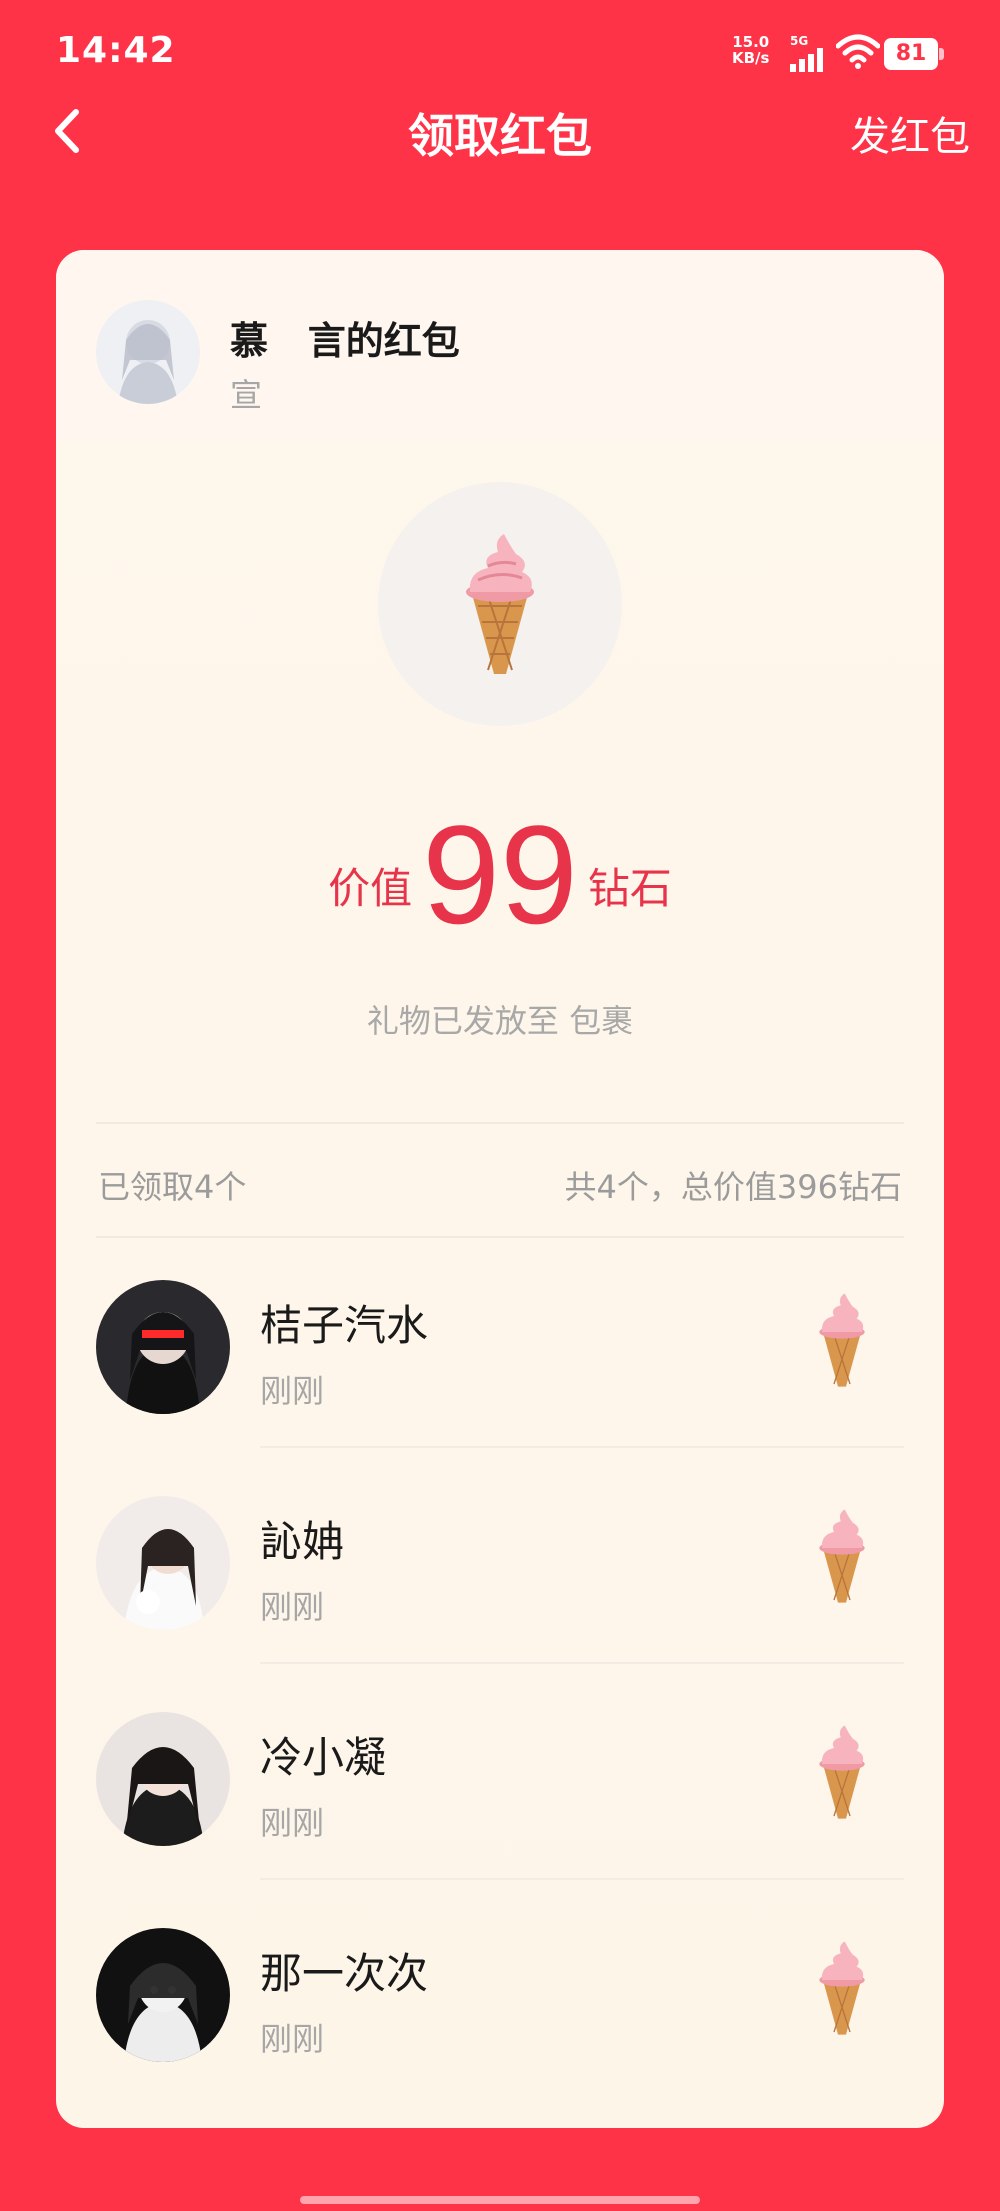 This screenshot has width=1000, height=2211. I want to click on battery-icon: 81, so click(914, 54).